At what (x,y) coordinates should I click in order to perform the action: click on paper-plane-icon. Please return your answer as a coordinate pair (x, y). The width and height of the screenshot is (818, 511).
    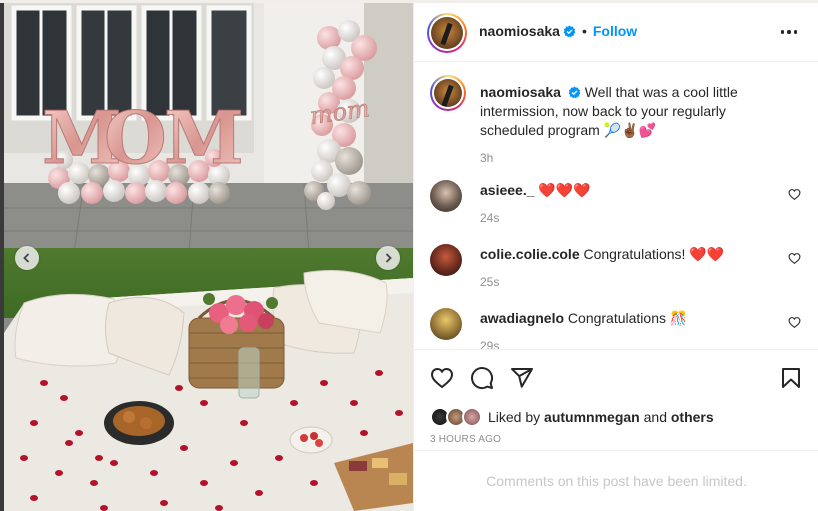
    Looking at the image, I should click on (522, 378).